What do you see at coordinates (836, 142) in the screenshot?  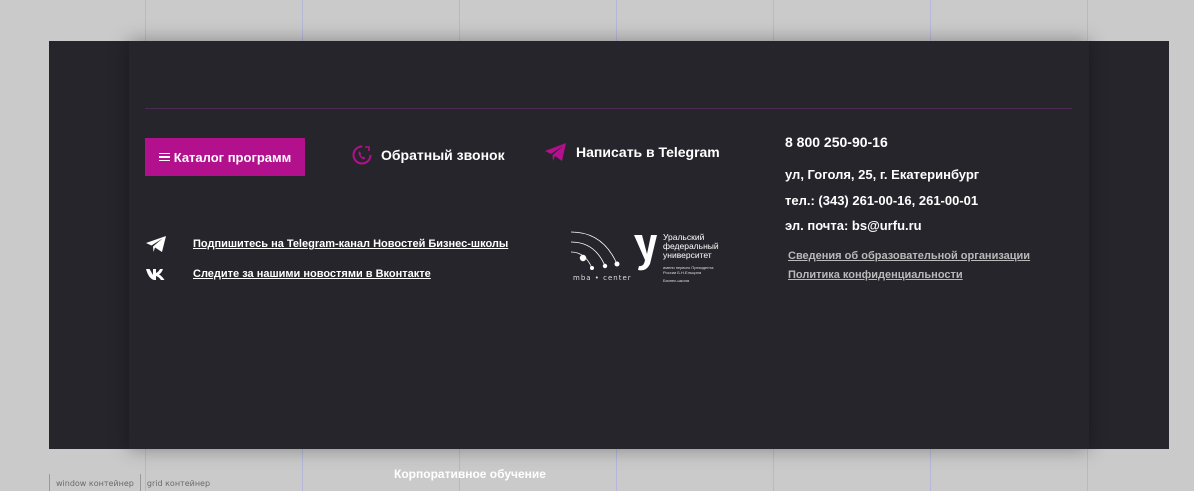 I see `phone-number: 8 800 250-90-16` at bounding box center [836, 142].